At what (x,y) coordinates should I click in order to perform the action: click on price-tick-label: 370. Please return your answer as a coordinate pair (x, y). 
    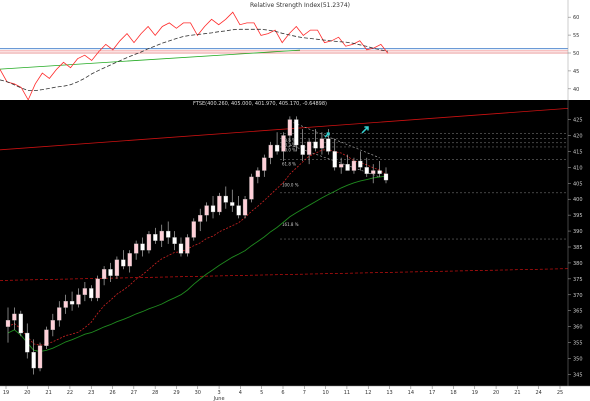
    Looking at the image, I should click on (578, 296).